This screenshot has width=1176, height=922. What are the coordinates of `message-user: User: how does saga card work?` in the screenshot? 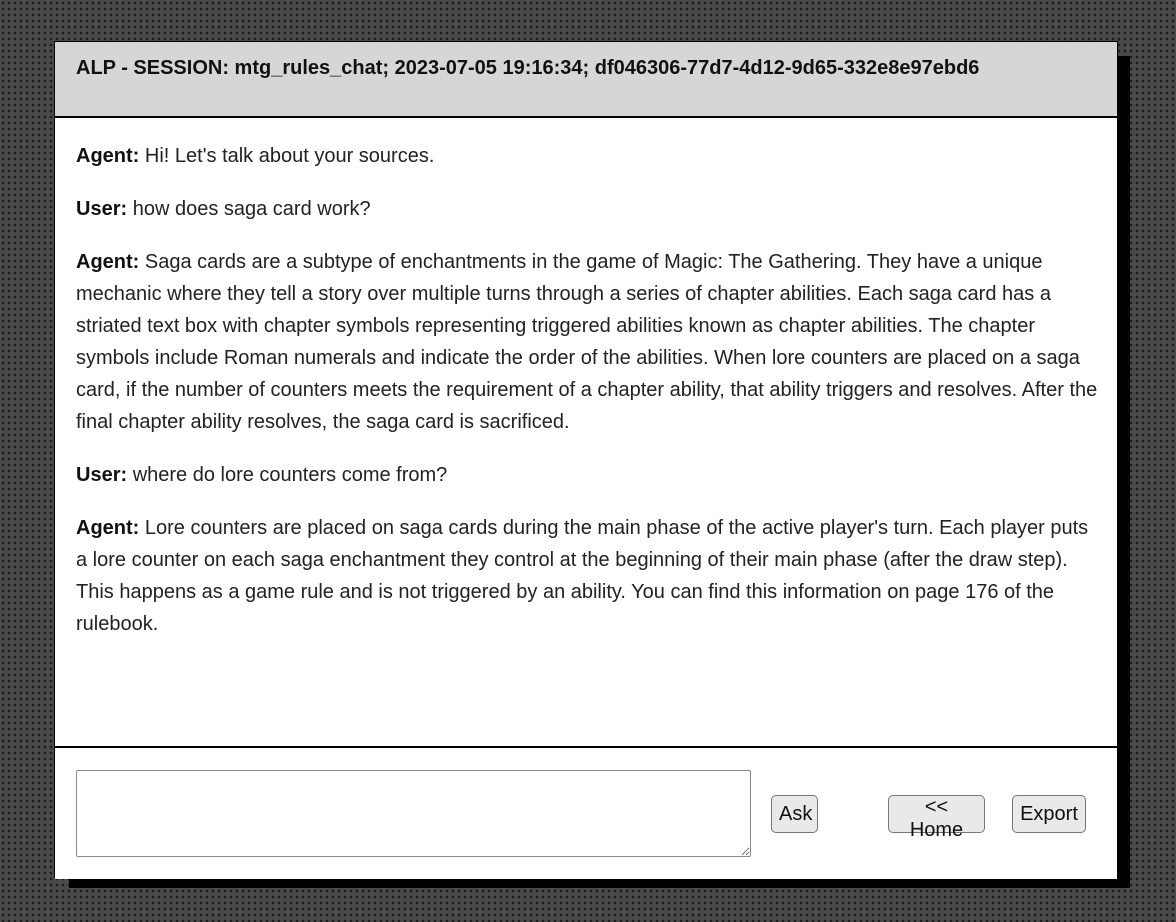 It's located at (587, 209).